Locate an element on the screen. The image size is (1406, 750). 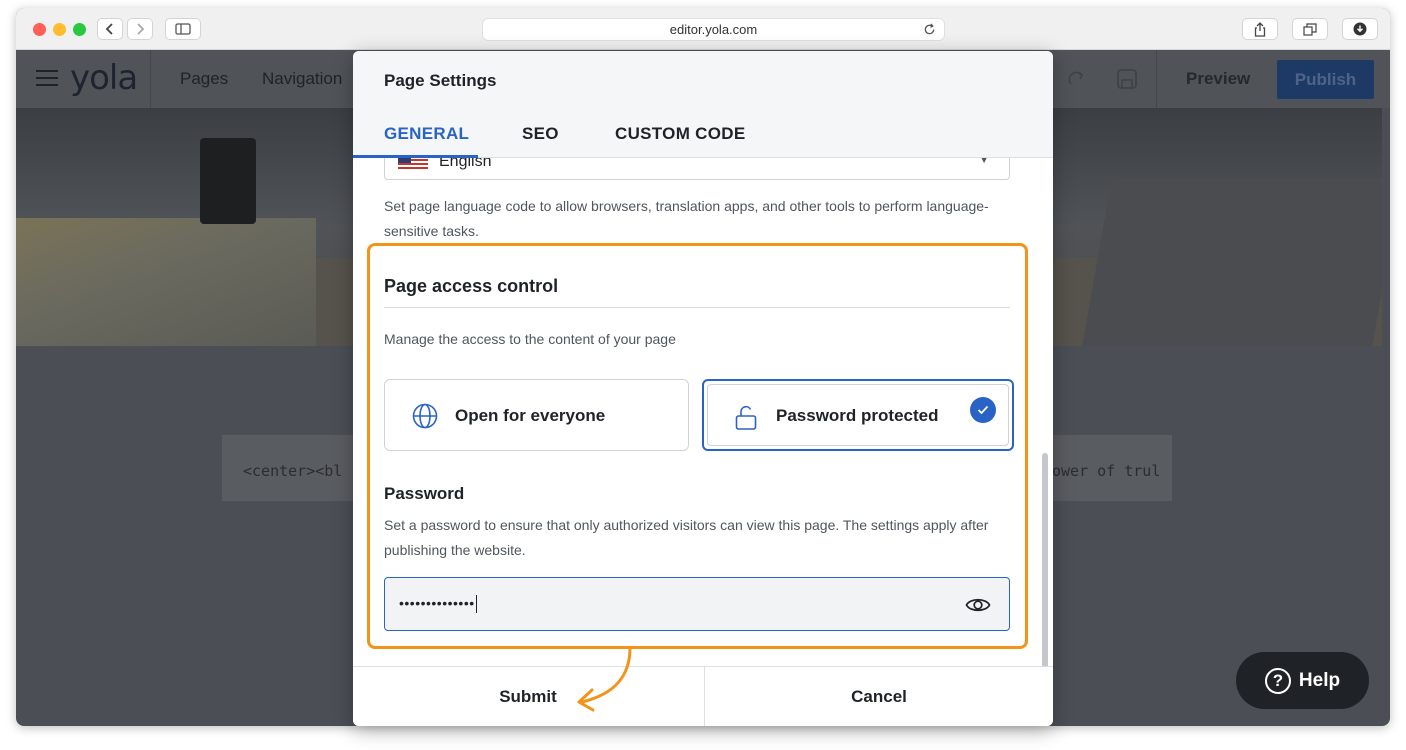
help-label: Help is located at coordinates (1319, 680).